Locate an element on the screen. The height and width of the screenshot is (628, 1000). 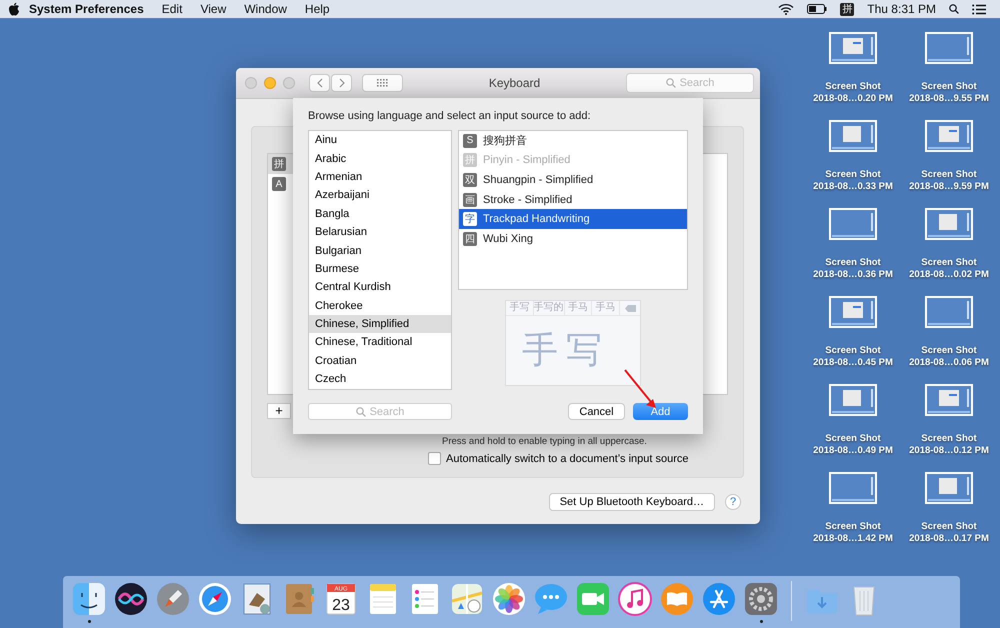
language-row: Belarusian is located at coordinates (380, 232).